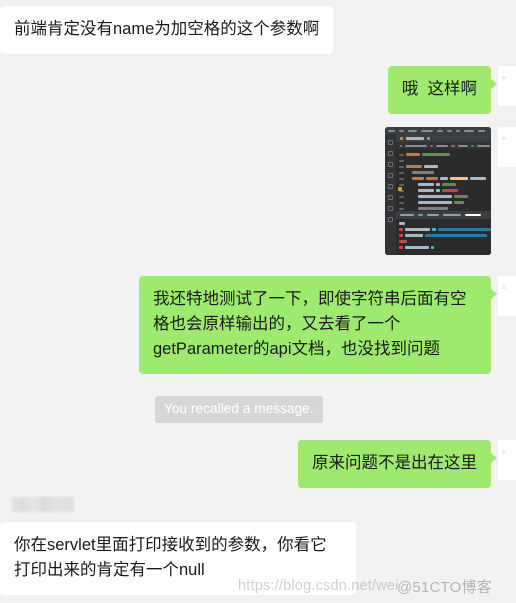 This screenshot has width=516, height=603. What do you see at coordinates (443, 215) in the screenshot?
I see `ide-console-tab-bar` at bounding box center [443, 215].